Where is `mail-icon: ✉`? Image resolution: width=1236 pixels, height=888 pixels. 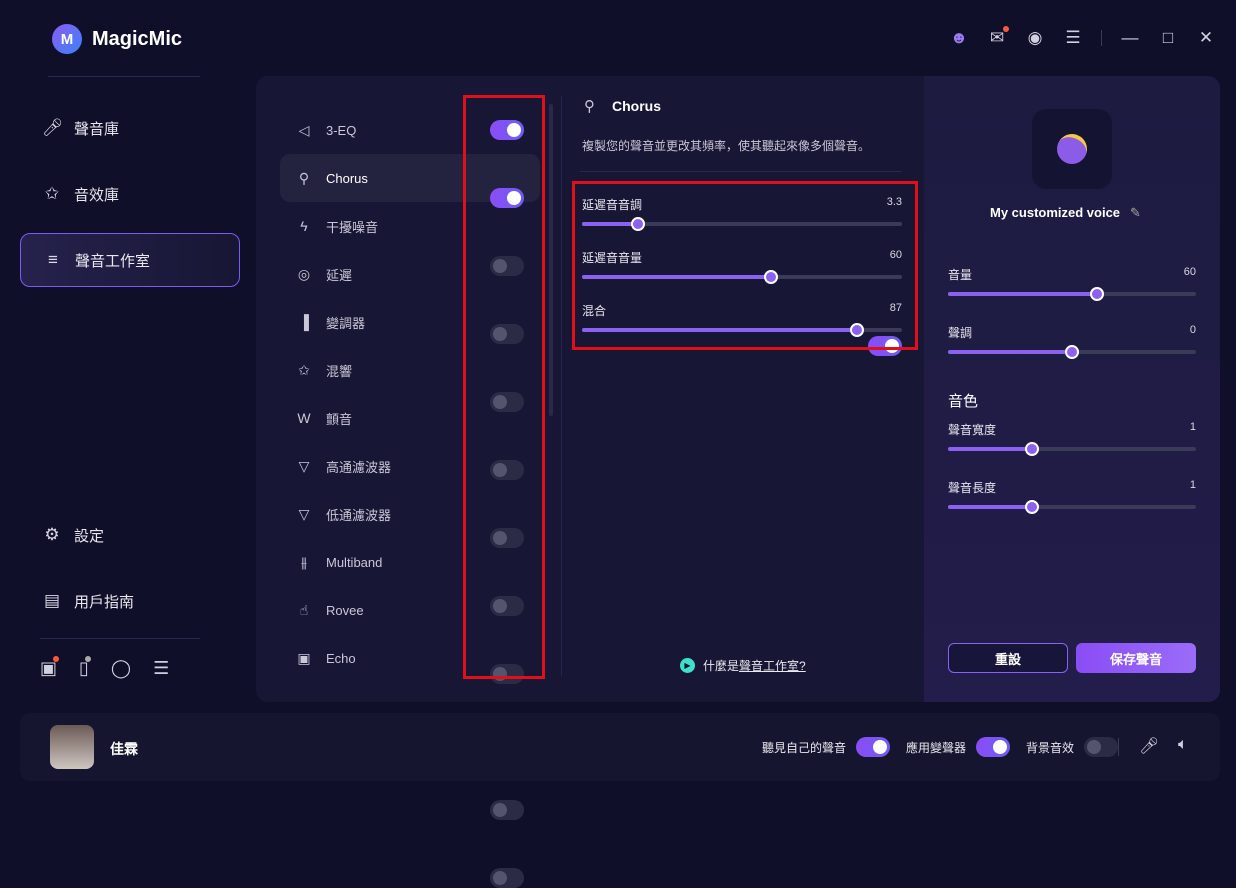 mail-icon: ✉ is located at coordinates (998, 37).